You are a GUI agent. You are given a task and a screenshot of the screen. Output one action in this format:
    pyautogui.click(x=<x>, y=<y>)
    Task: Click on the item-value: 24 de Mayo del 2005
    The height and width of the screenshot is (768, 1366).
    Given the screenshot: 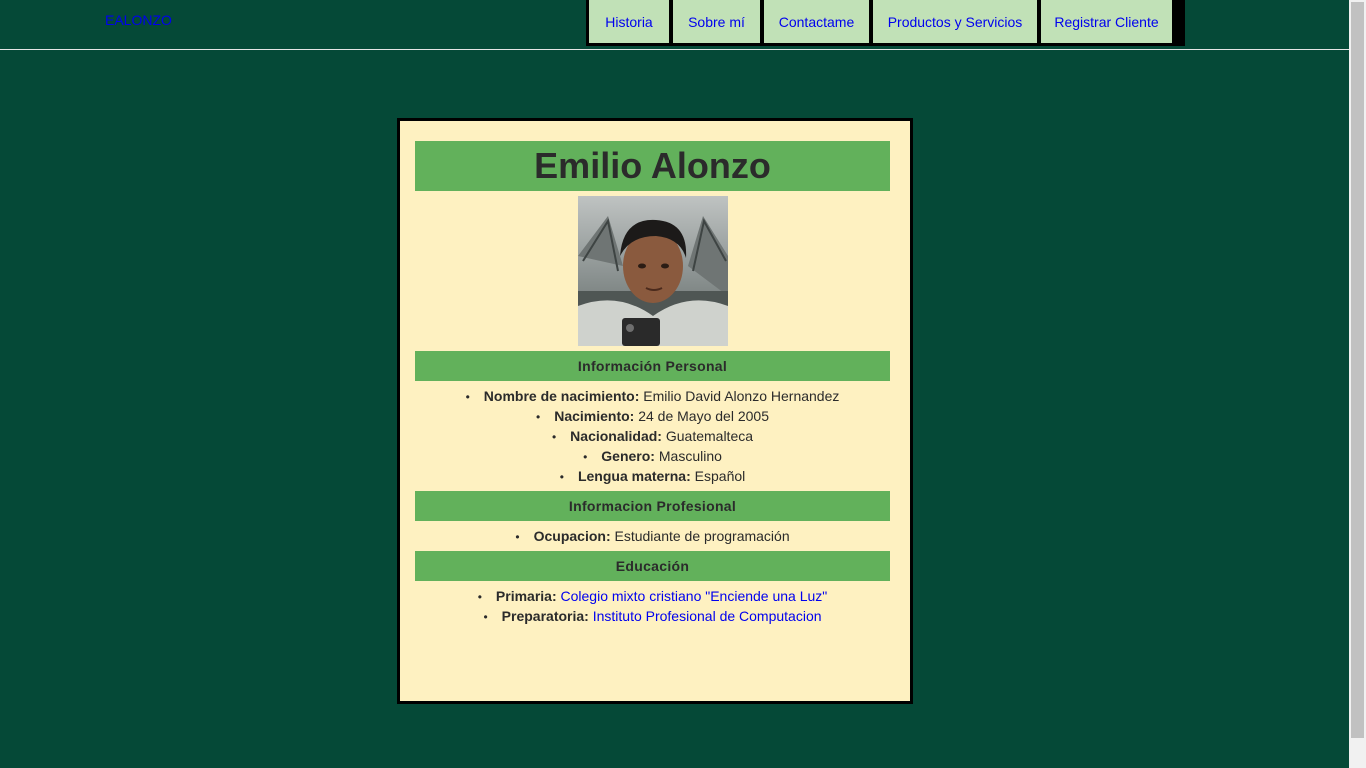 What is the action you would take?
    pyautogui.click(x=703, y=416)
    